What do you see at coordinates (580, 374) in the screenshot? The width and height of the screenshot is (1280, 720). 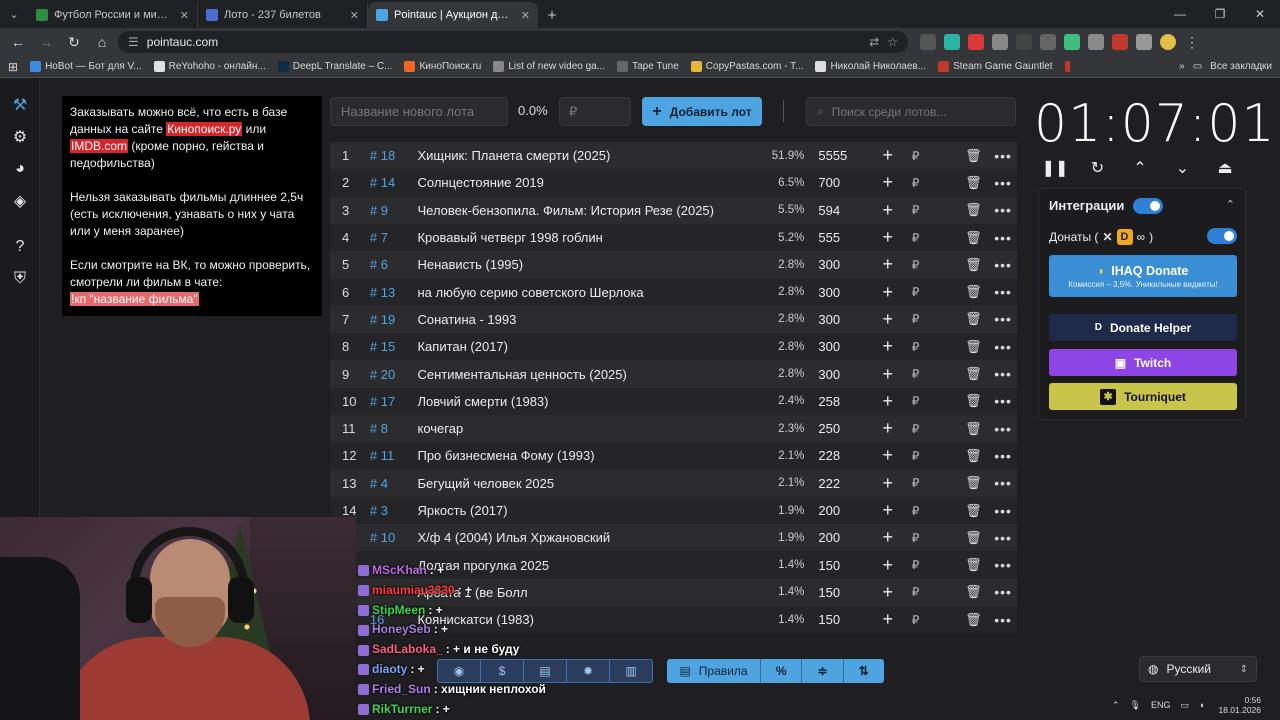 I see `lot-name: Сентиментальная ценность (2025)` at bounding box center [580, 374].